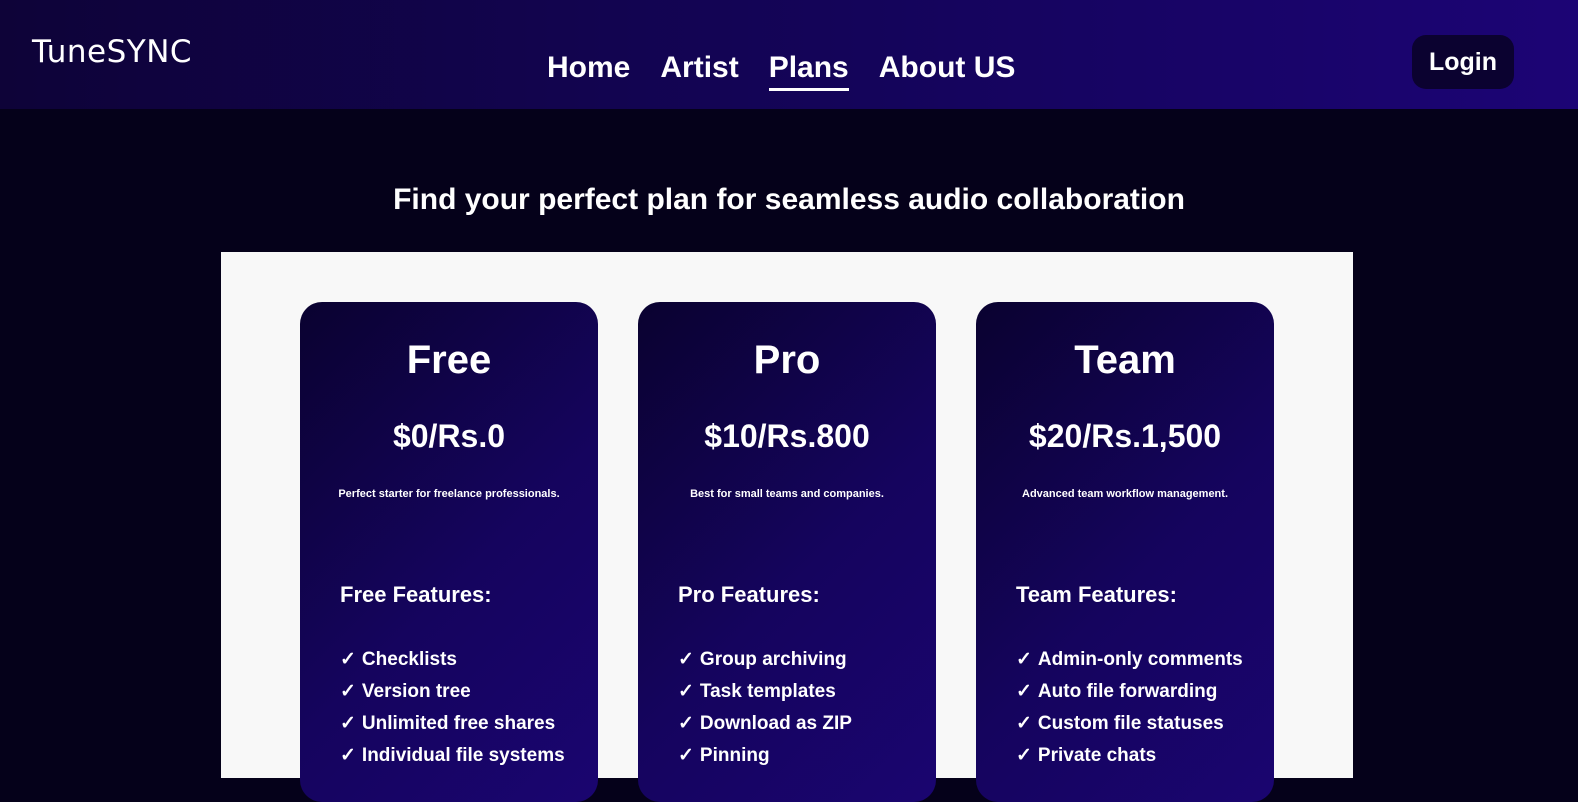  I want to click on feature-item: ✓ Admin-only comments, so click(1129, 660).